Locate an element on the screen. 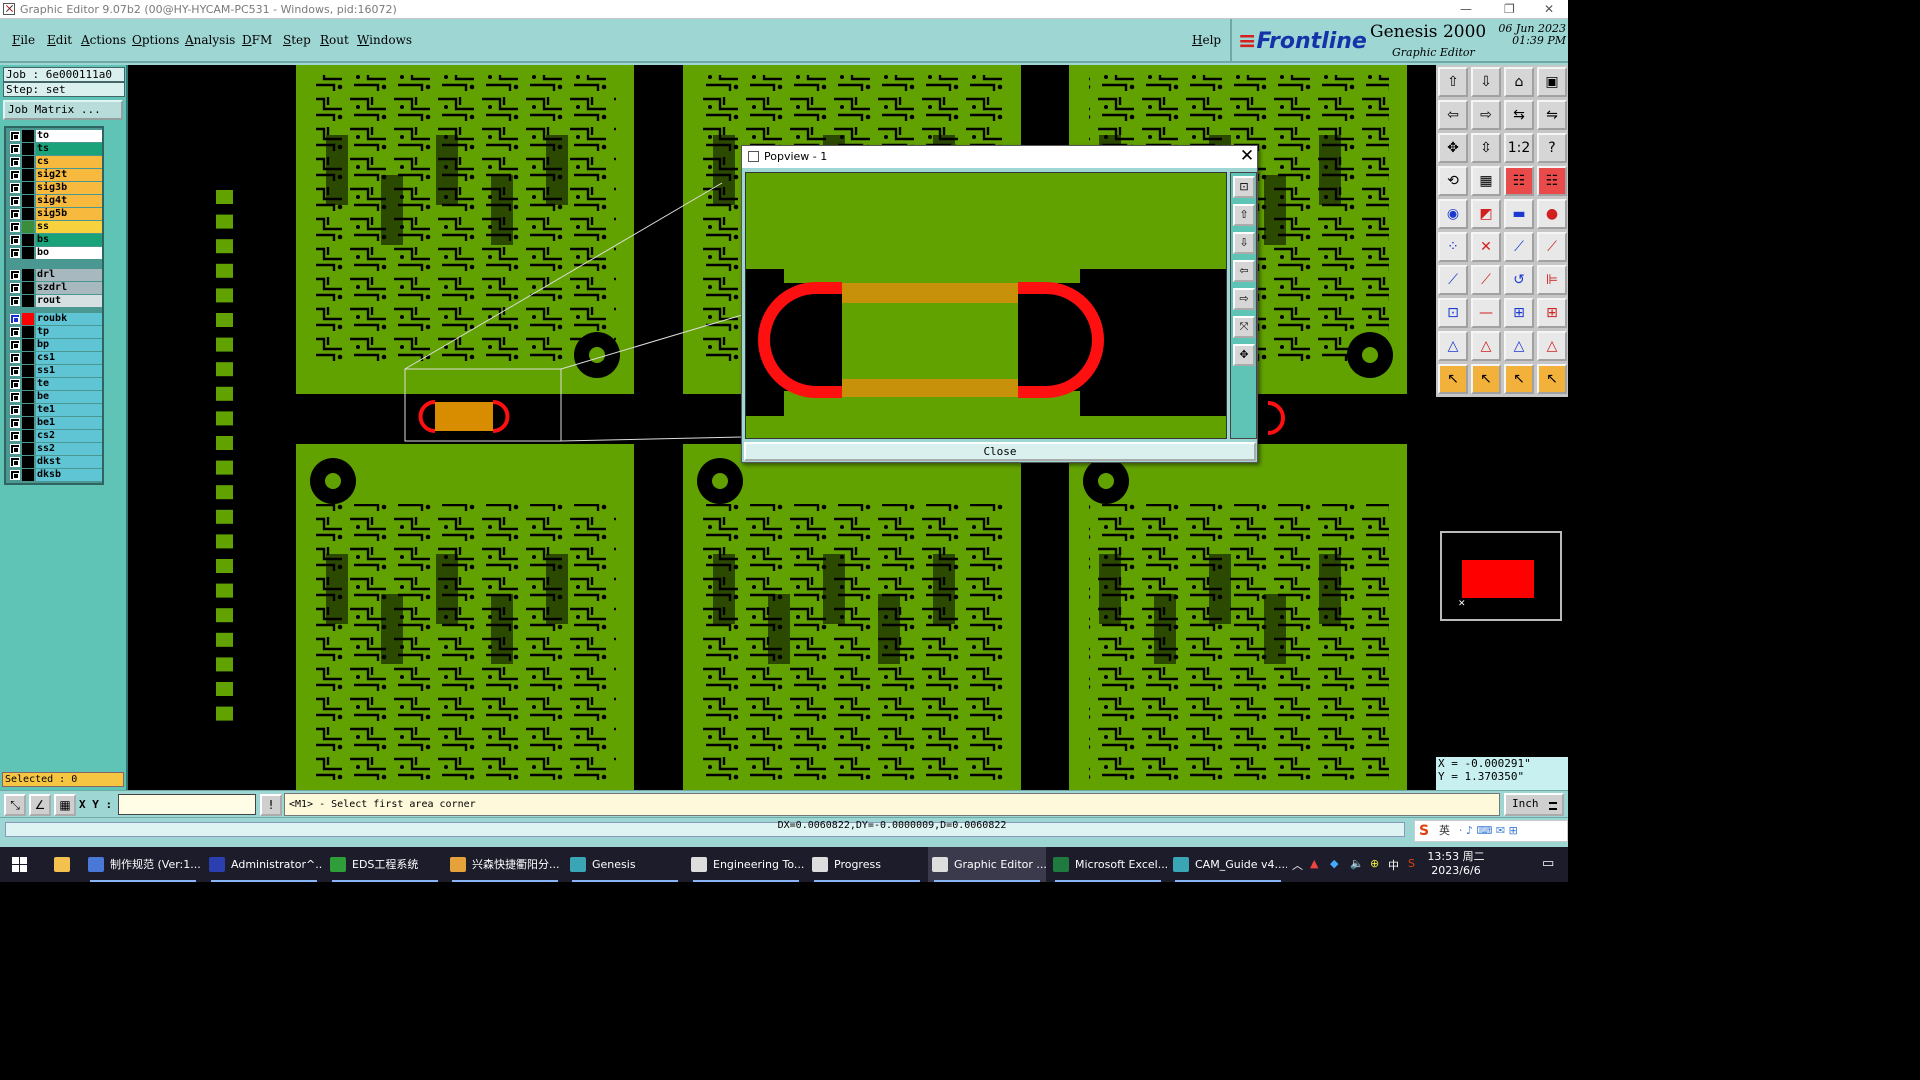  layer-name: tp is located at coordinates (69, 332).